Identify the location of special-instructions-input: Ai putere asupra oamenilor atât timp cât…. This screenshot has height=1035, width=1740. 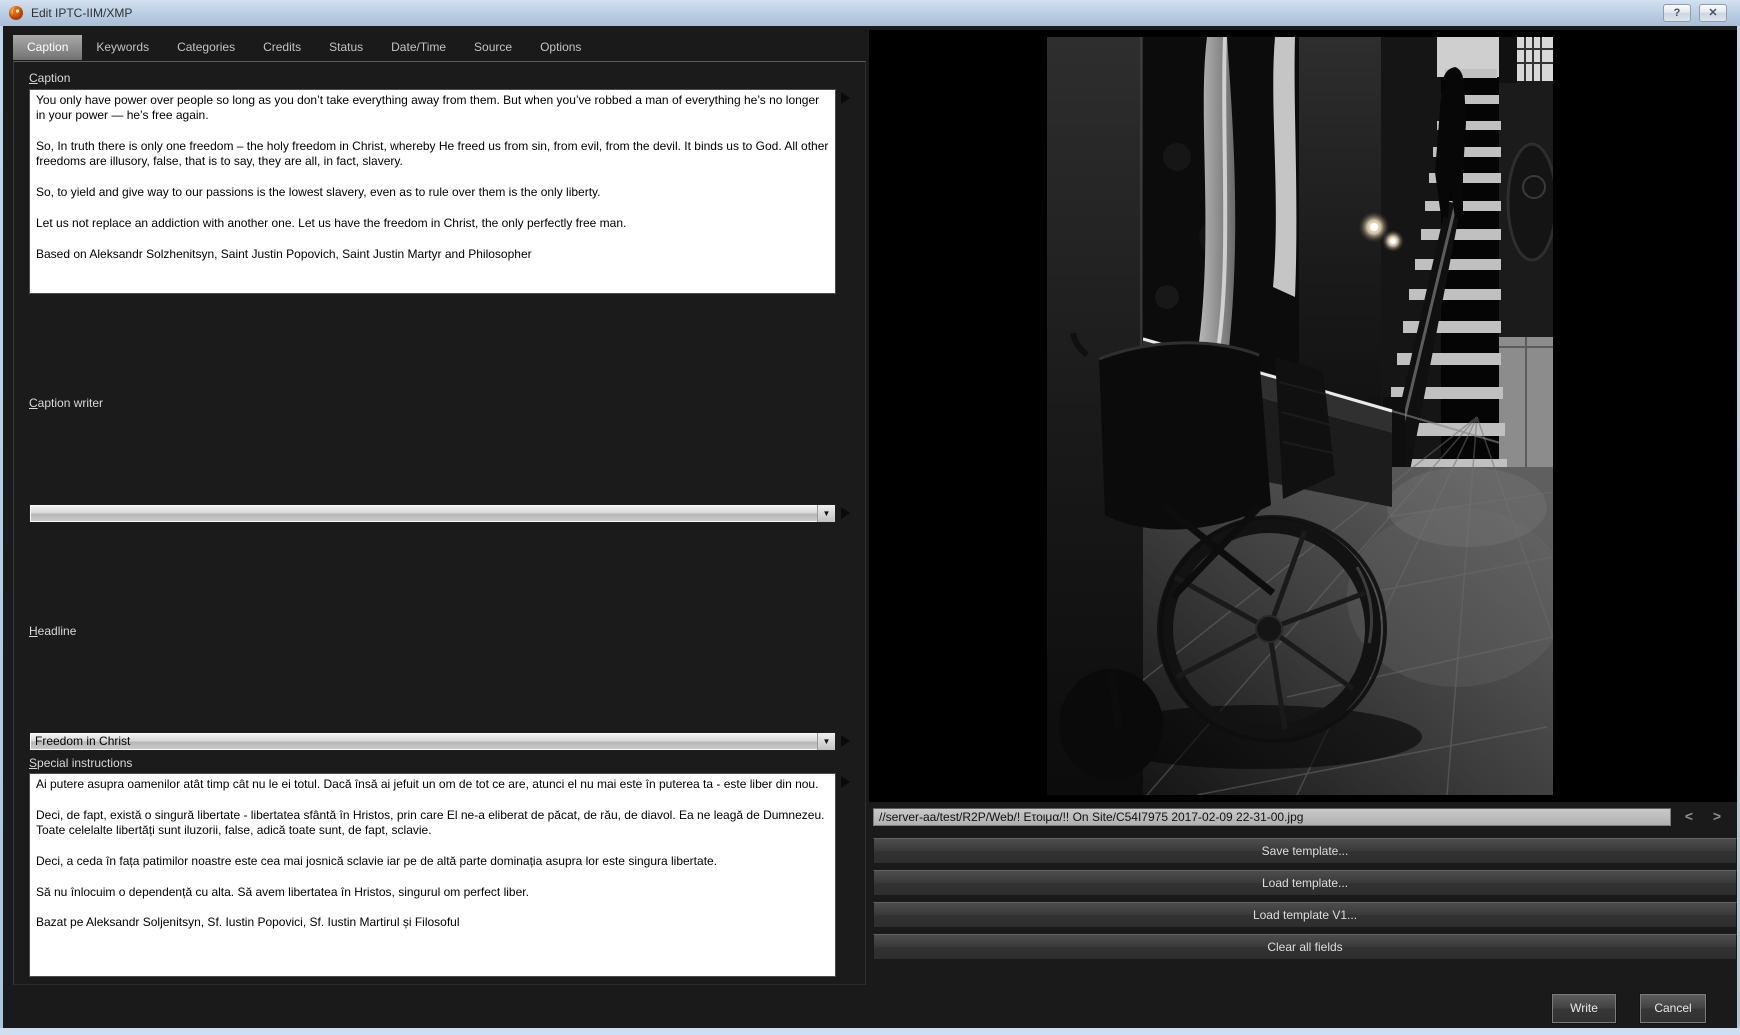
(432, 875).